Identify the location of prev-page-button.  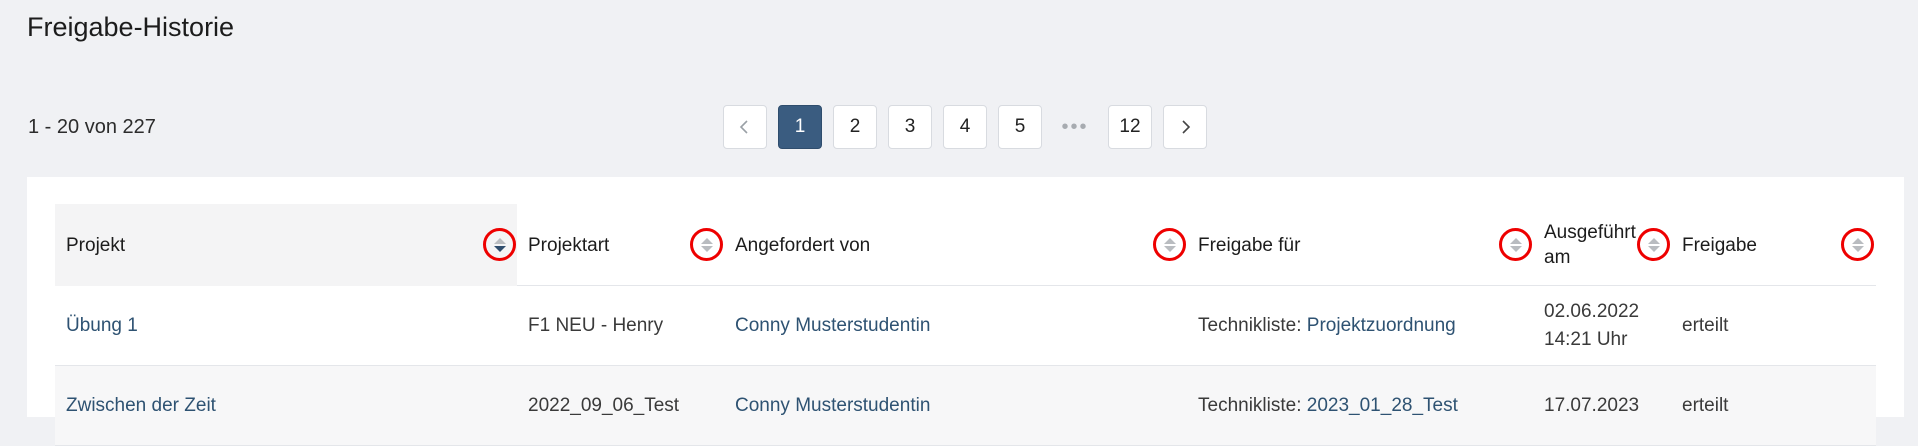
(745, 127).